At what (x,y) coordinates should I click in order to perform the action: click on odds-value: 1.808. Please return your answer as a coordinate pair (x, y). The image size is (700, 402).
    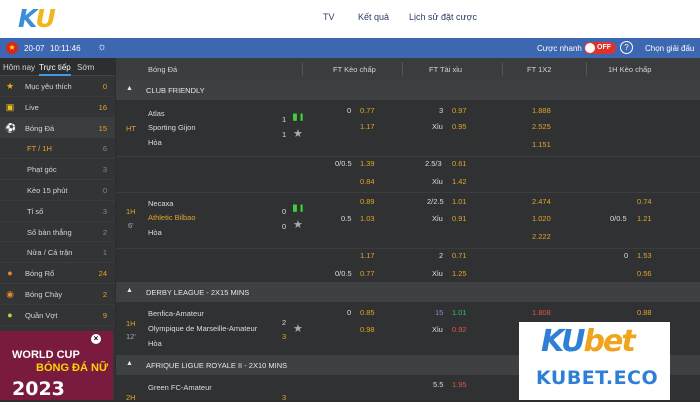
    Looking at the image, I should click on (541, 312).